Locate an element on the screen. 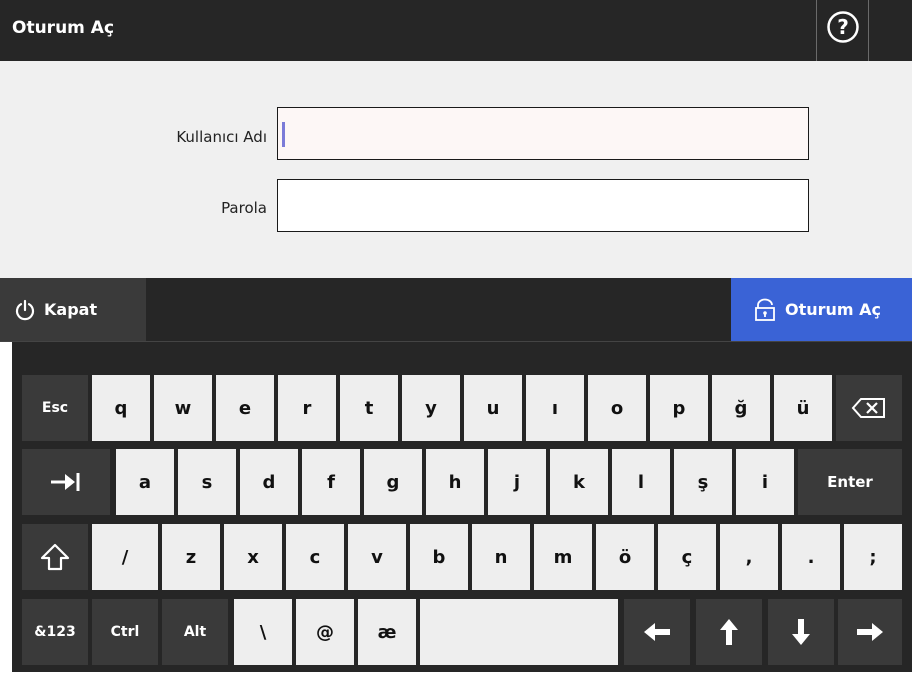 This screenshot has height=684, width=912. key-m: m is located at coordinates (563, 557).